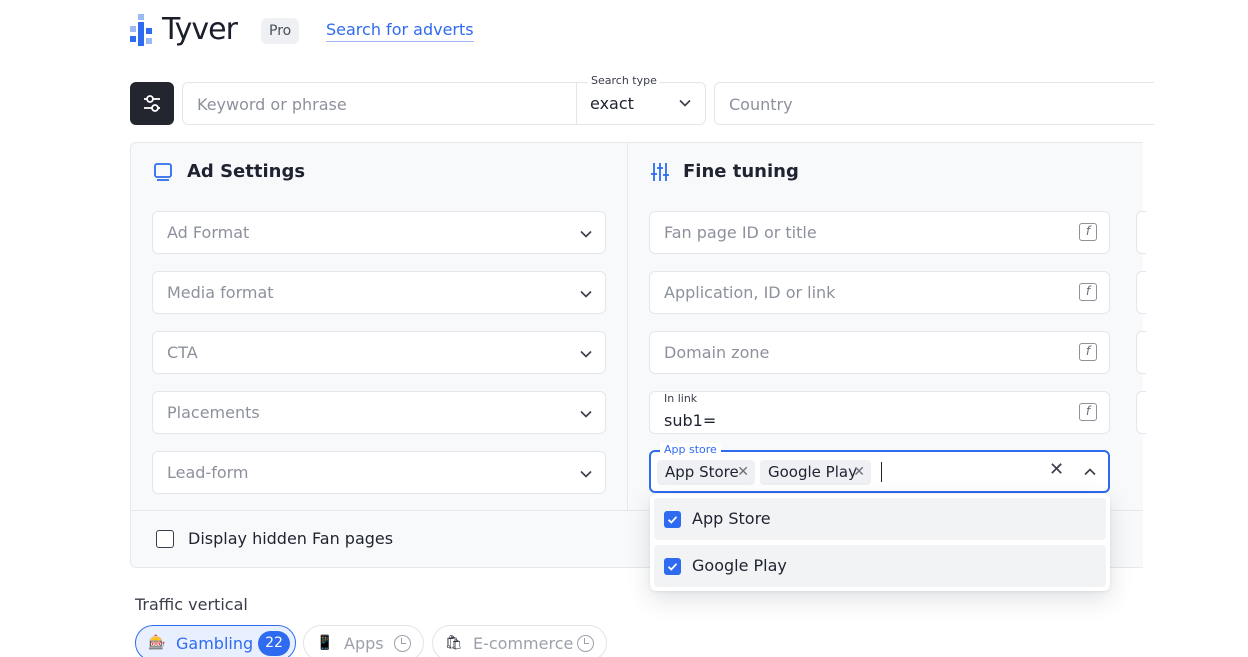  I want to click on text-caret, so click(881, 472).